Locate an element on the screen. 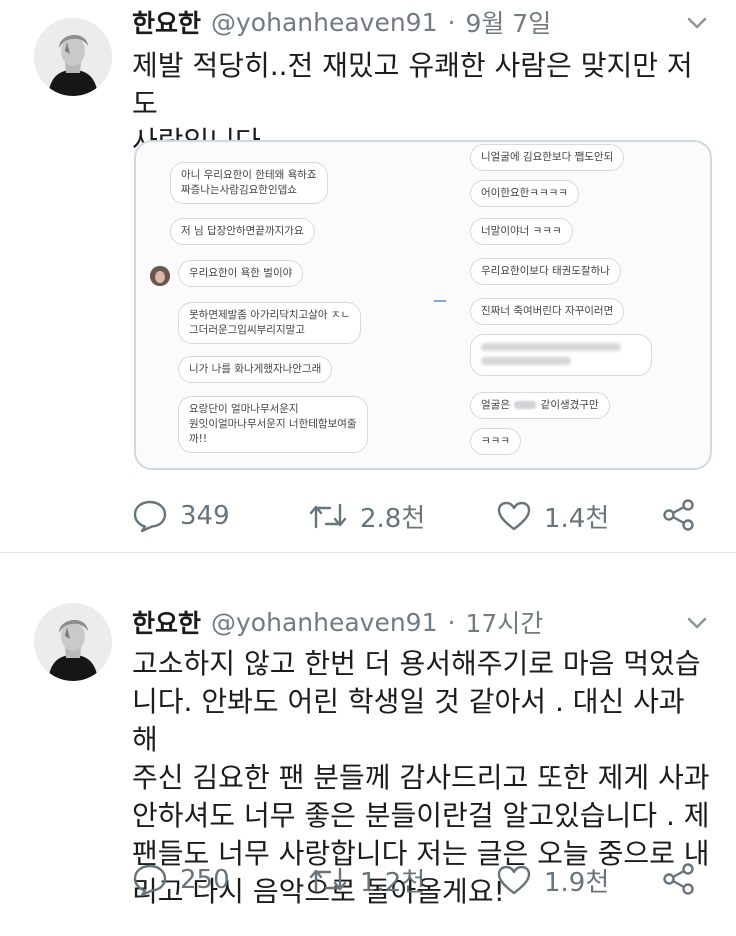 The height and width of the screenshot is (936, 736). tweet-text-line: 제발 적당히..전 재밌고 유쾌한 사람은 맞지만 저도 is located at coordinates (412, 84).